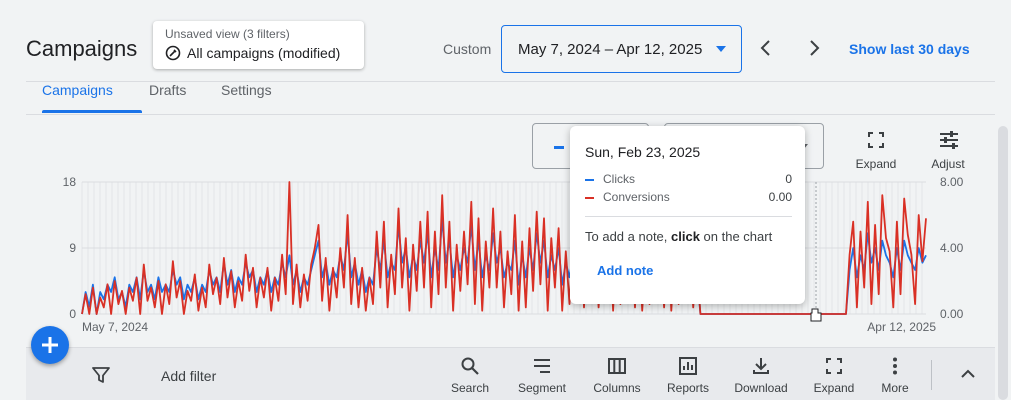 This screenshot has width=1011, height=400. What do you see at coordinates (834, 376) in the screenshot?
I see `table-expand-button: Expand` at bounding box center [834, 376].